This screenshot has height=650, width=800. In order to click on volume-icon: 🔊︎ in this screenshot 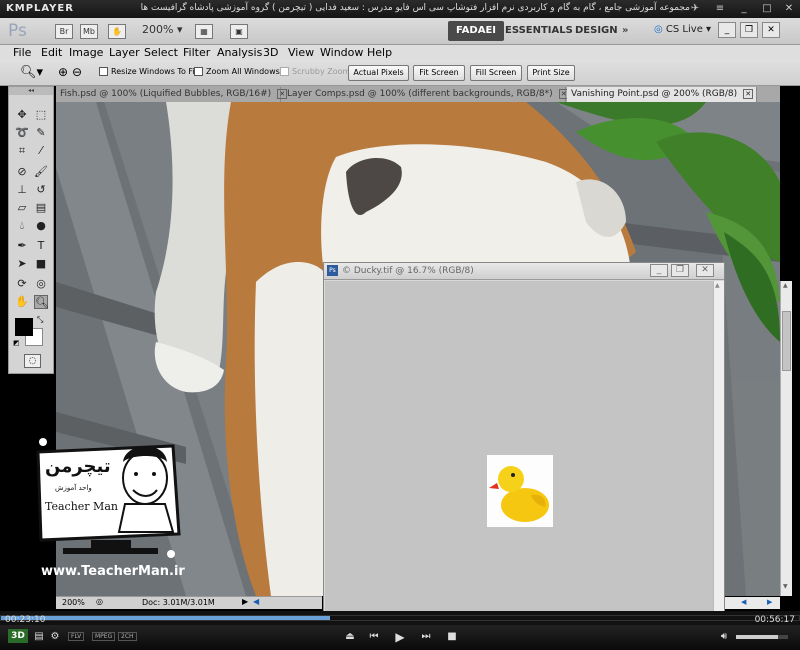, I will do `click(724, 637)`.